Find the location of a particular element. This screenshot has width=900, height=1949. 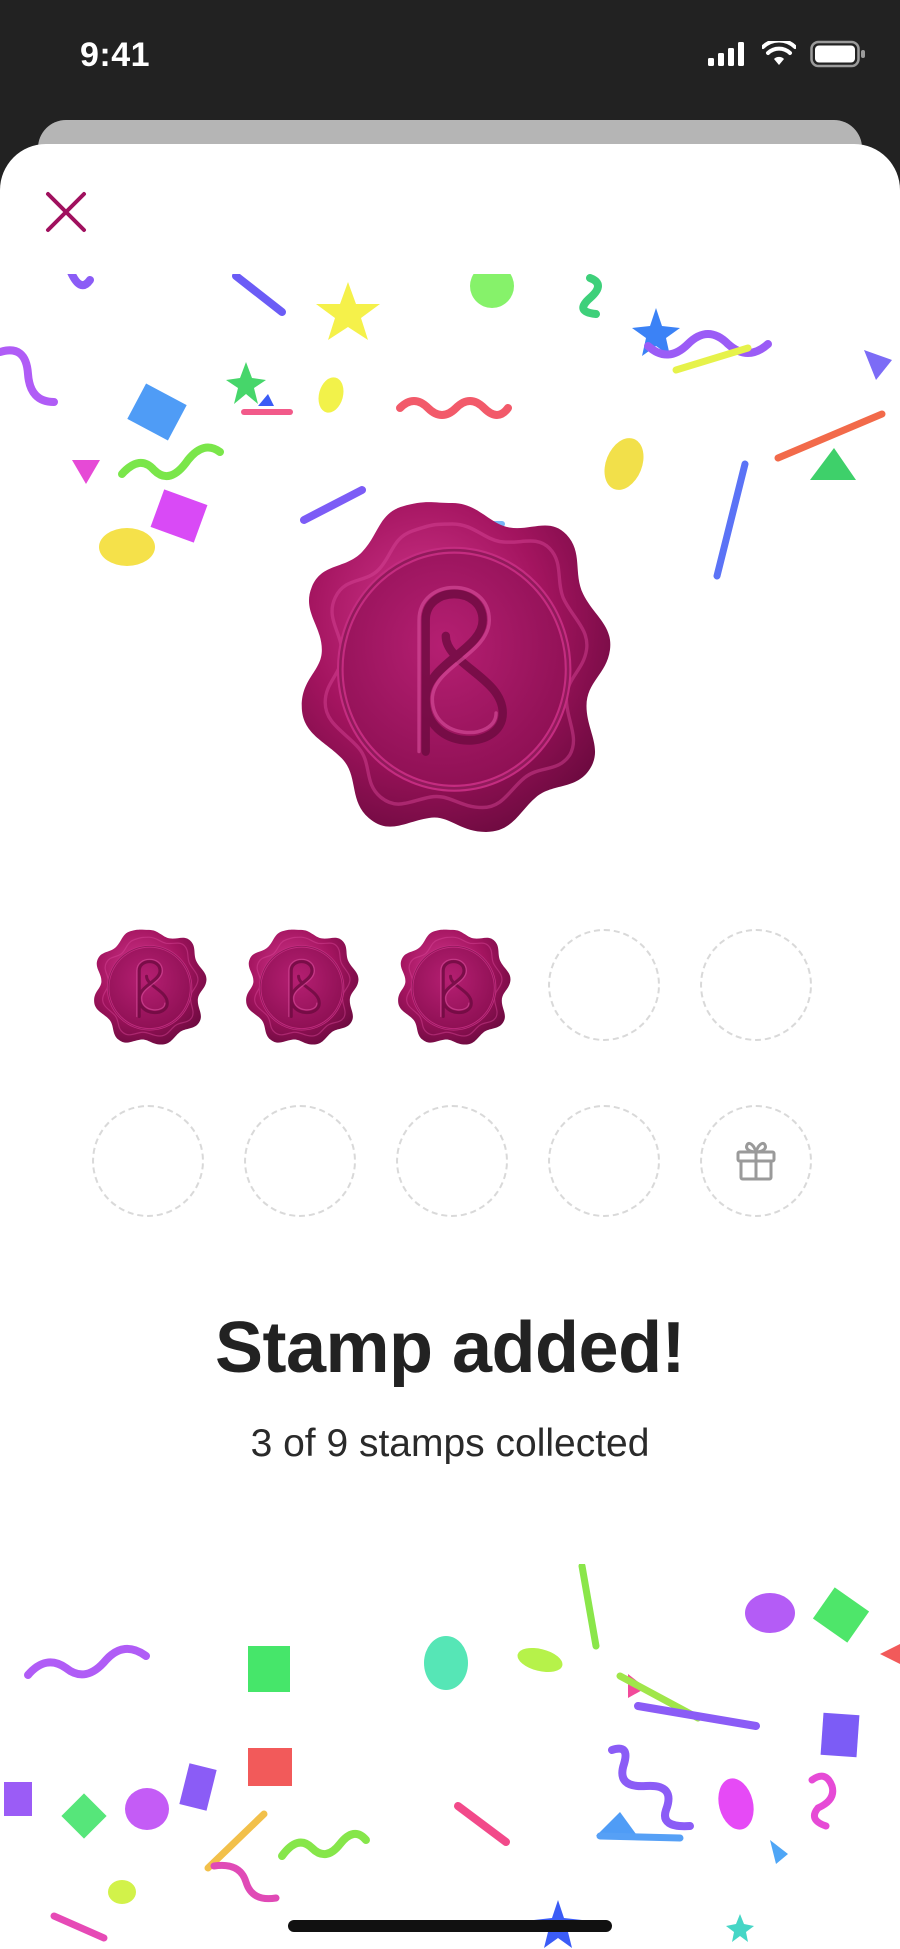

gift-icon is located at coordinates (756, 1161).